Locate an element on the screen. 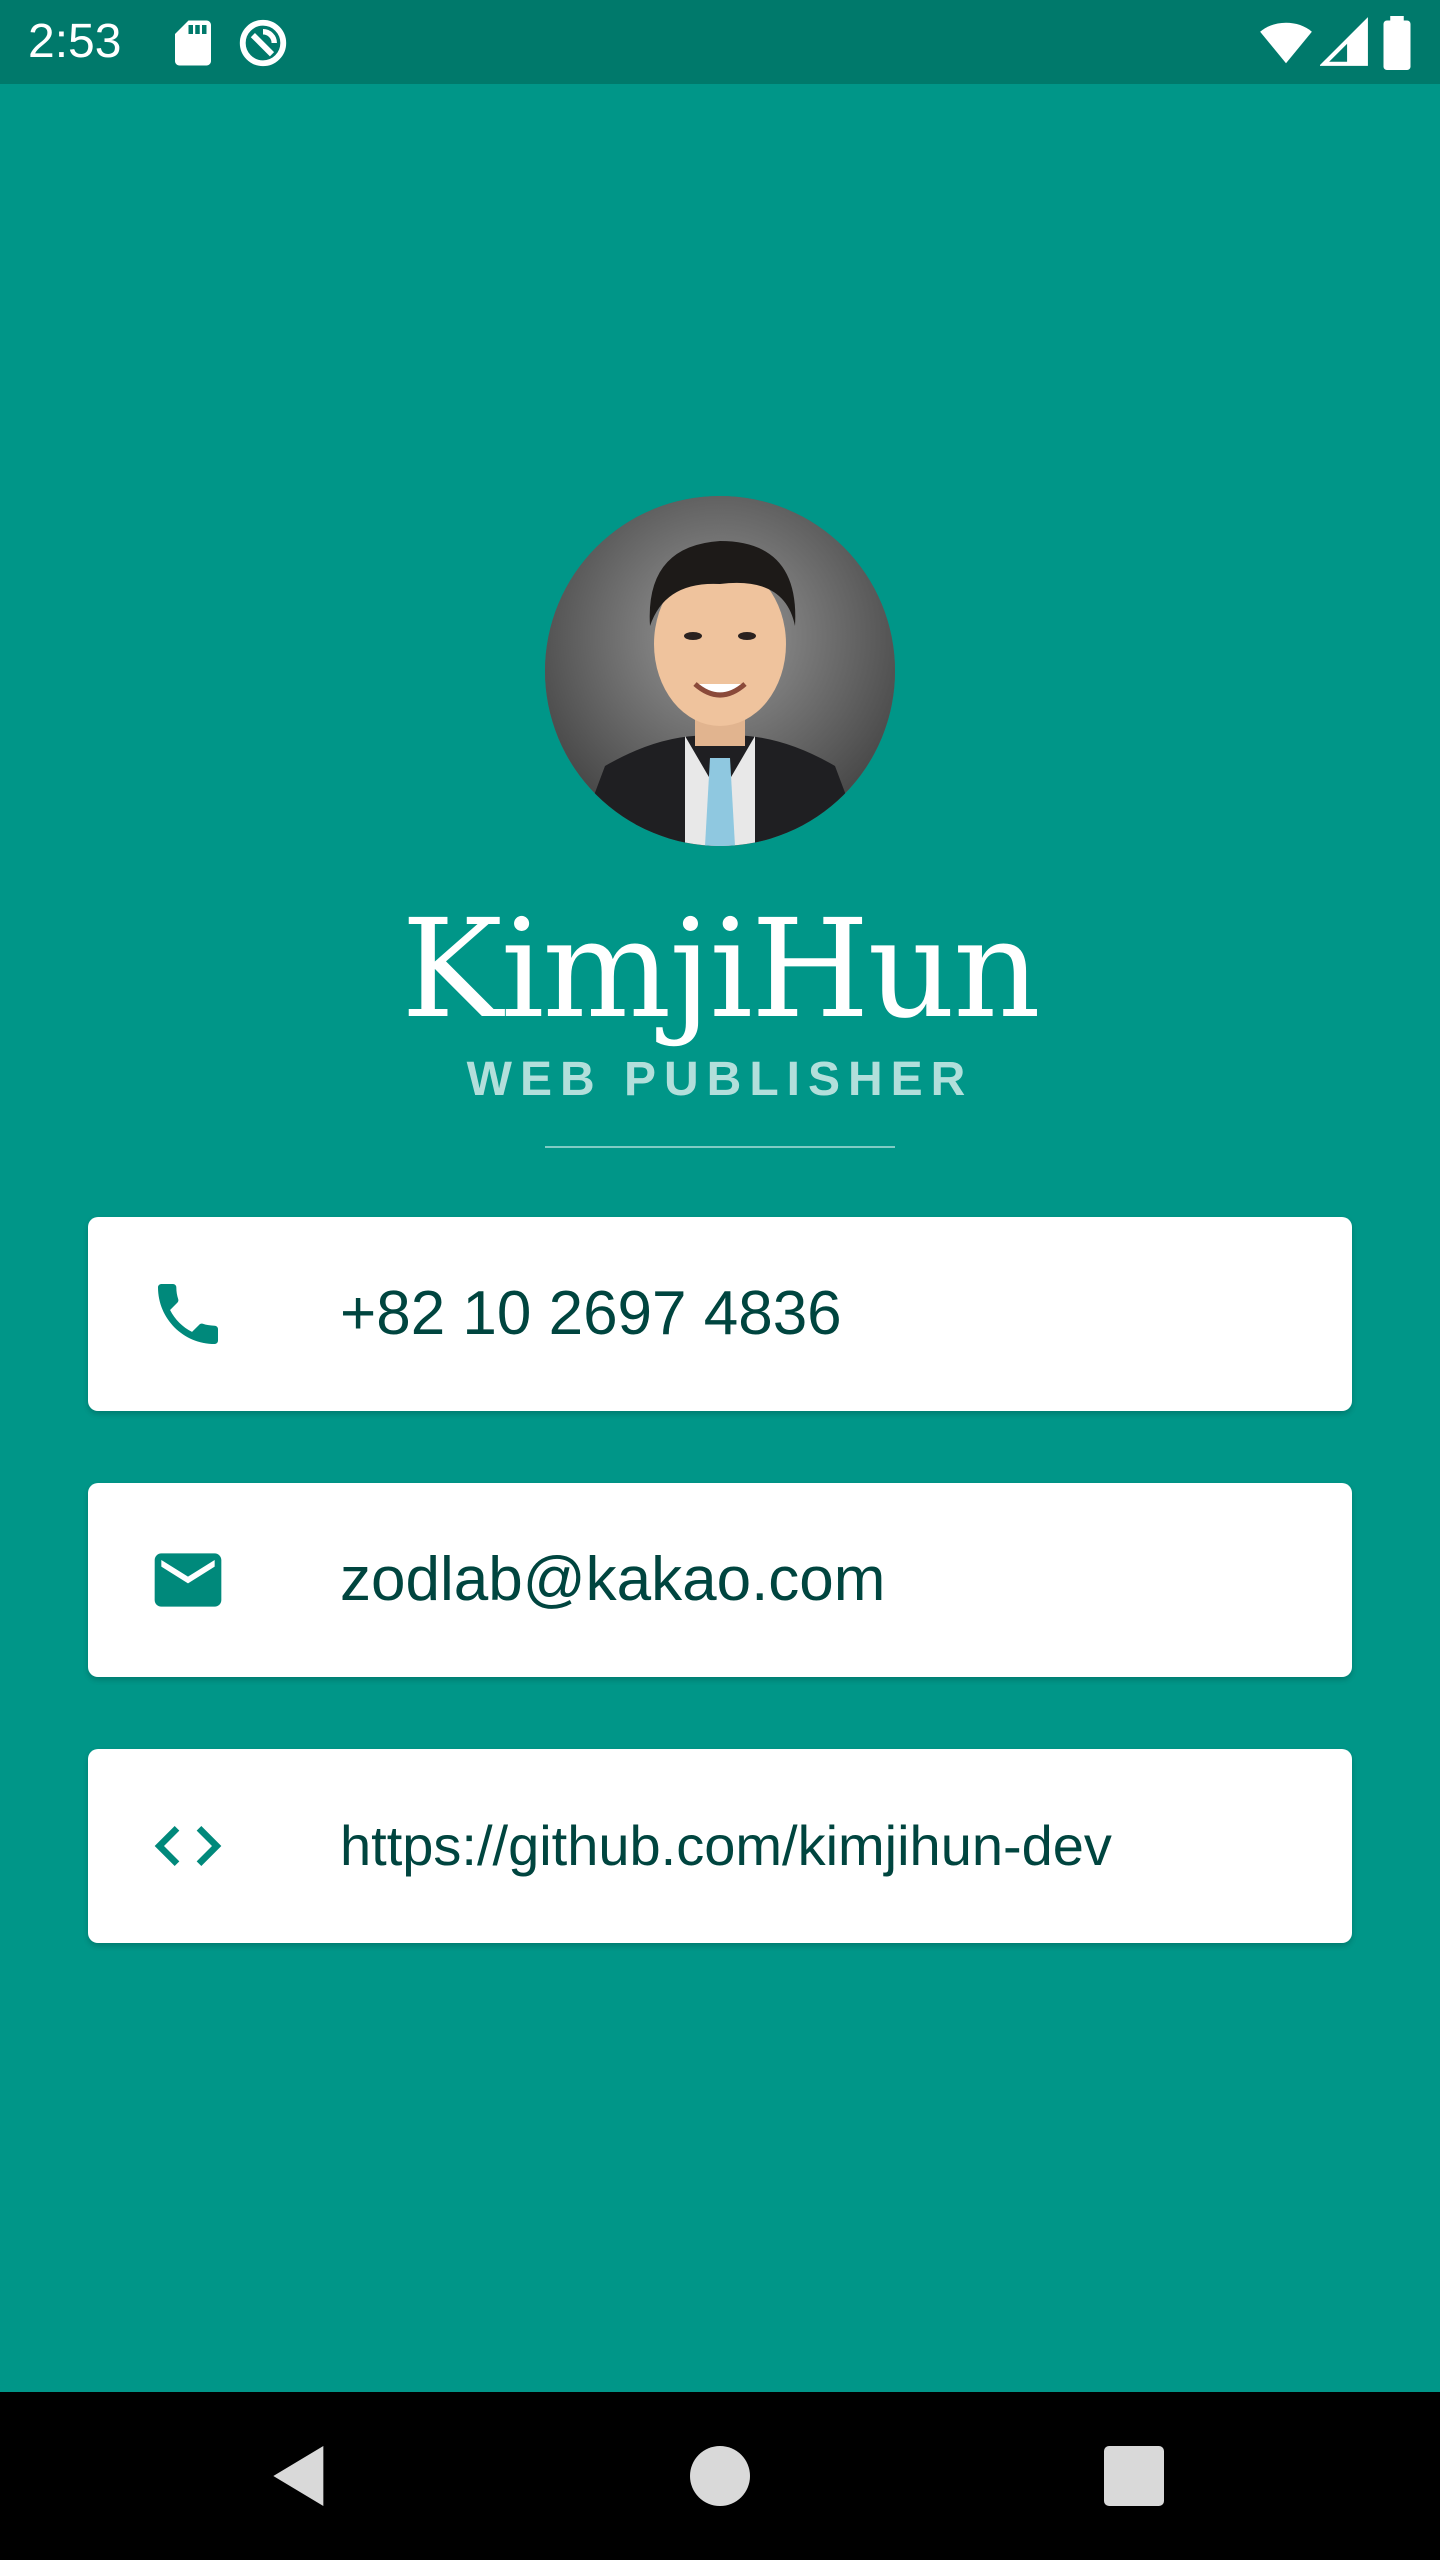 The image size is (1440, 2560). profile-photo is located at coordinates (720, 671).